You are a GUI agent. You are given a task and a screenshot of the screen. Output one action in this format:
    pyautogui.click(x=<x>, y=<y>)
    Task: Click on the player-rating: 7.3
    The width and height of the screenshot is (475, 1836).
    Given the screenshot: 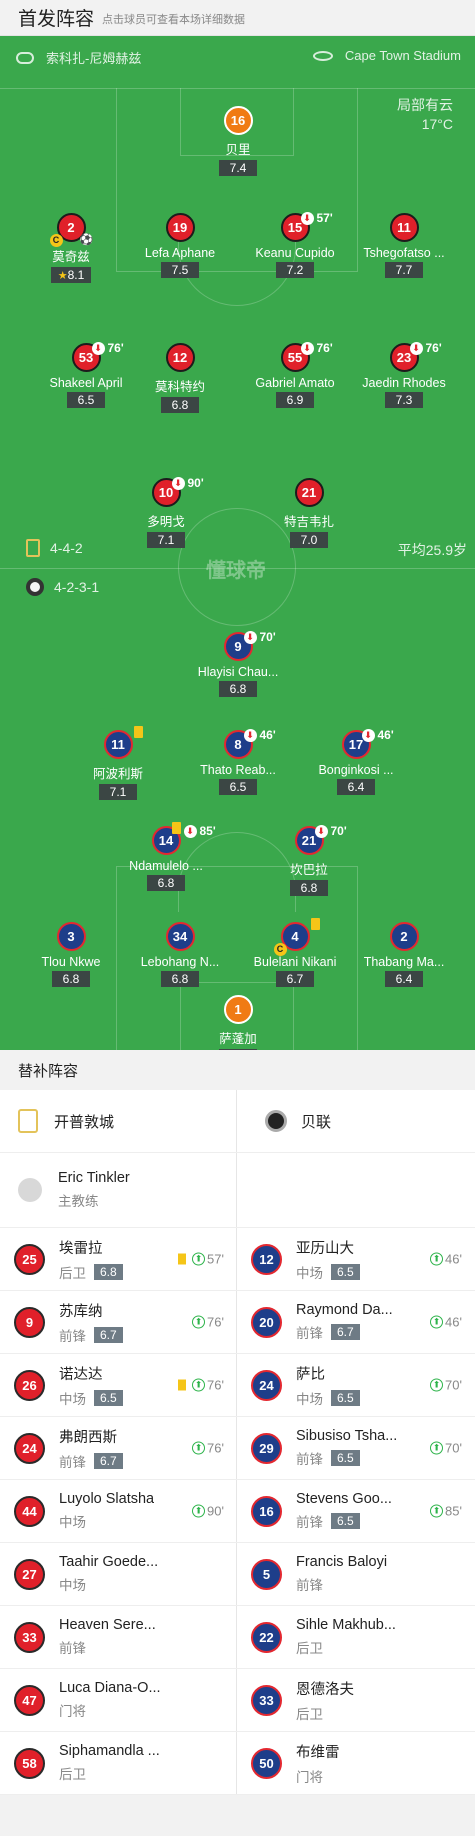 What is the action you would take?
    pyautogui.click(x=238, y=1049)
    